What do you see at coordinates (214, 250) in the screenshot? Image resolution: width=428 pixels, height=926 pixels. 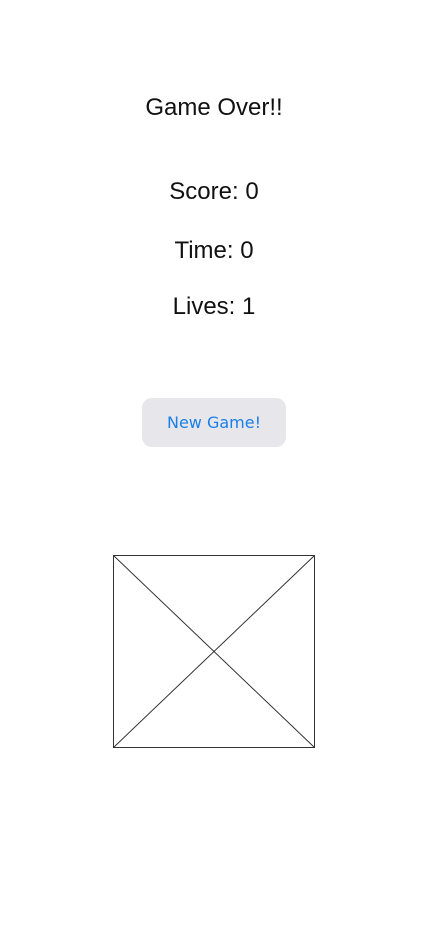 I see `time-label: Time: 0` at bounding box center [214, 250].